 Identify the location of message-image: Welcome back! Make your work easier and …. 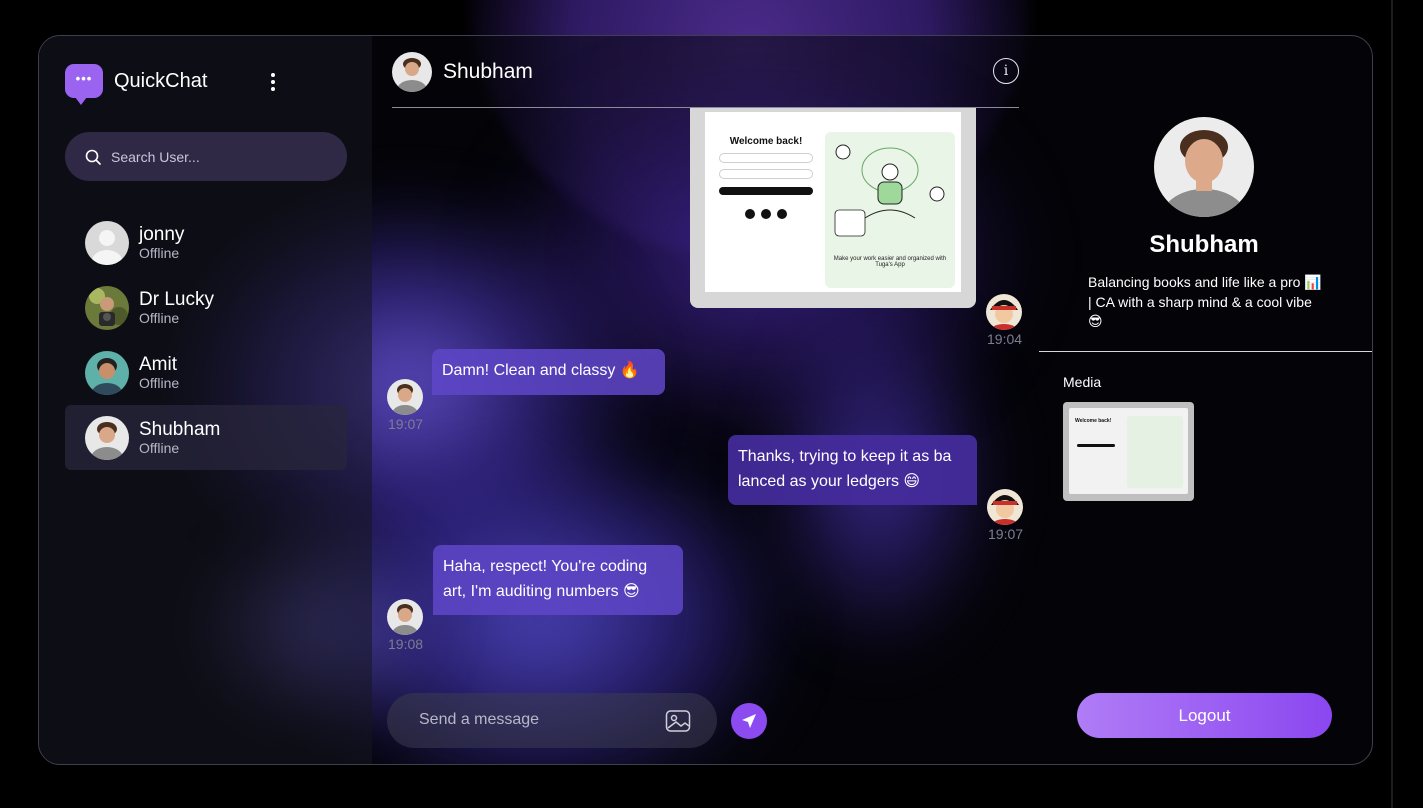
(833, 208).